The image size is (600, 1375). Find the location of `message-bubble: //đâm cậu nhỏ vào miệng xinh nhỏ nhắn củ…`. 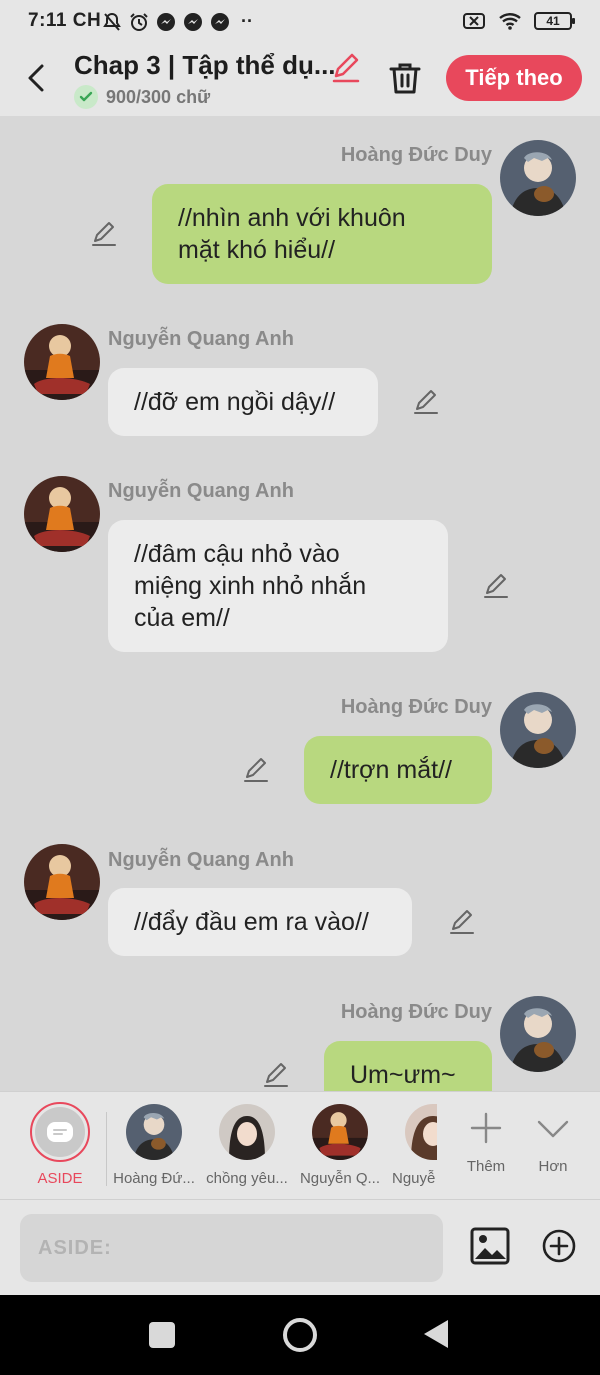

message-bubble: //đâm cậu nhỏ vào miệng xinh nhỏ nhắn củ… is located at coordinates (278, 586).